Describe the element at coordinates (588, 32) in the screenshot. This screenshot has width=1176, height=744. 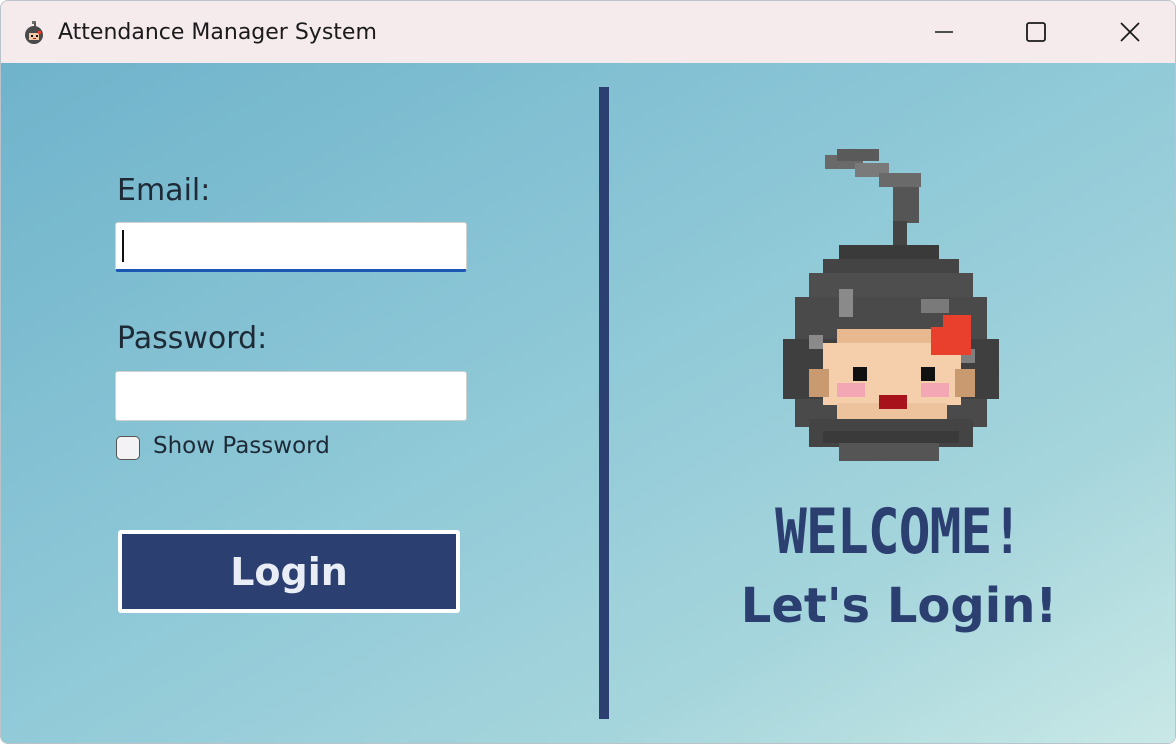
I see `title-bar: Attendance Manager System` at that location.